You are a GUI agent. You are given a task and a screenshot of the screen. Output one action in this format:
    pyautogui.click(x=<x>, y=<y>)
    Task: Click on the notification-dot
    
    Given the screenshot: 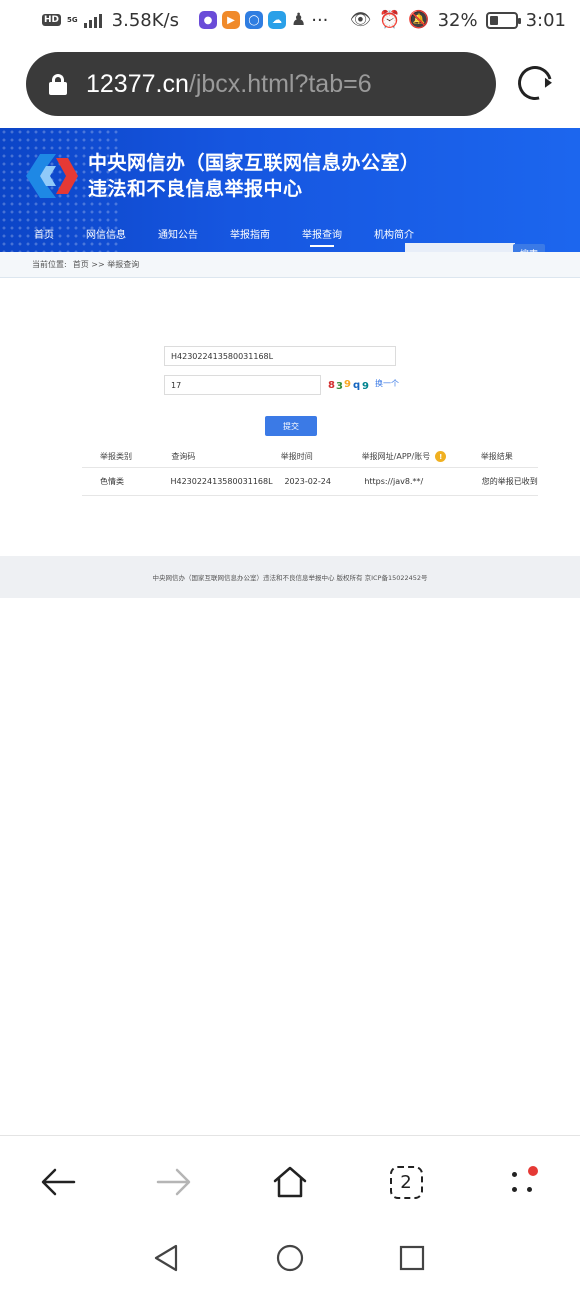 What is the action you would take?
    pyautogui.click(x=533, y=1171)
    